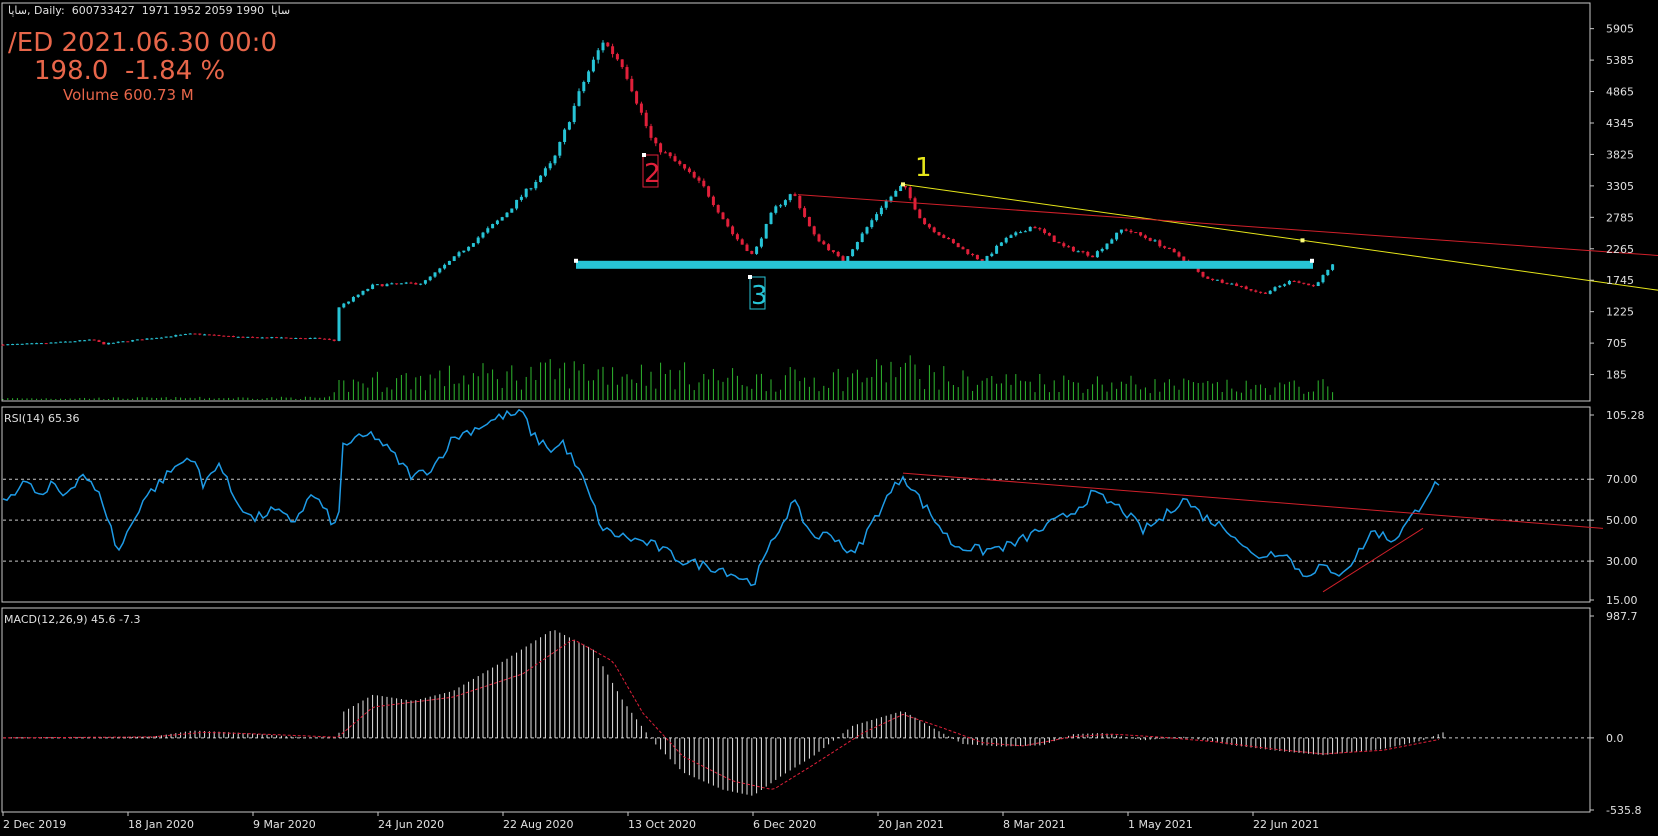 This screenshot has height=836, width=1658. Describe the element at coordinates (1312, 260) in the screenshot. I see `support-band-handle` at that location.